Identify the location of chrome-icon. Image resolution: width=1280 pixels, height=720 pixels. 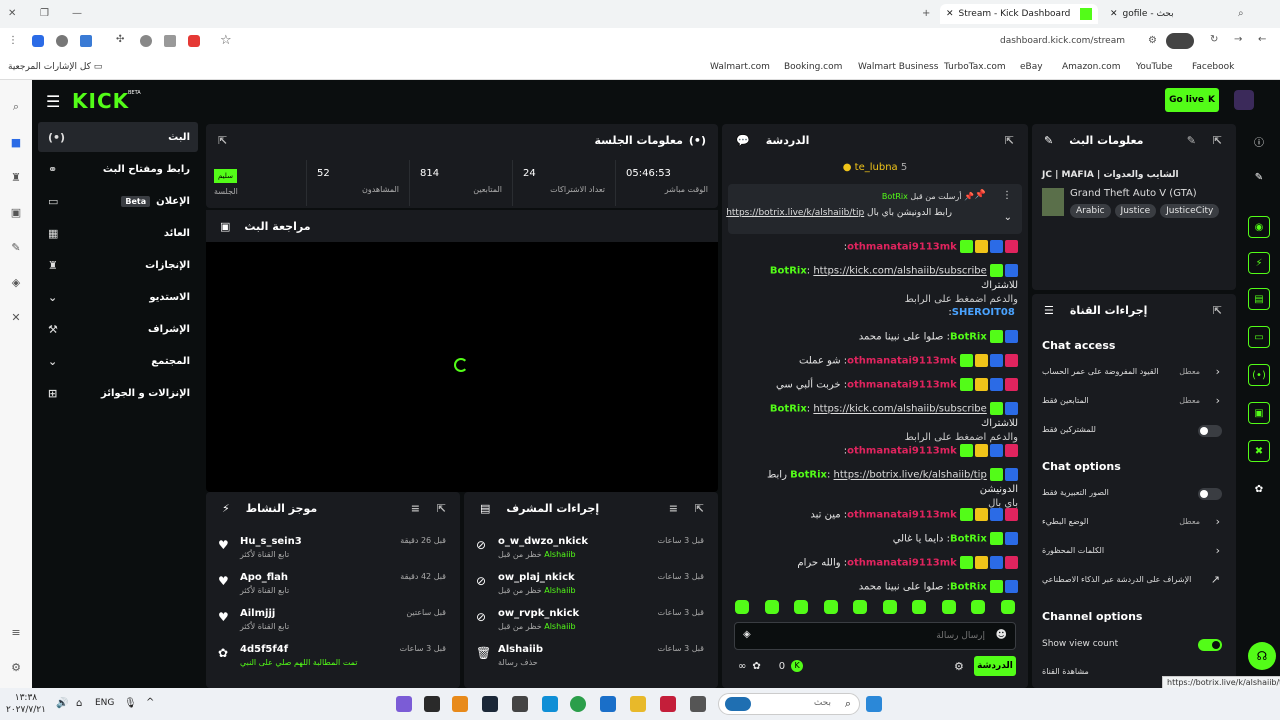
(578, 704).